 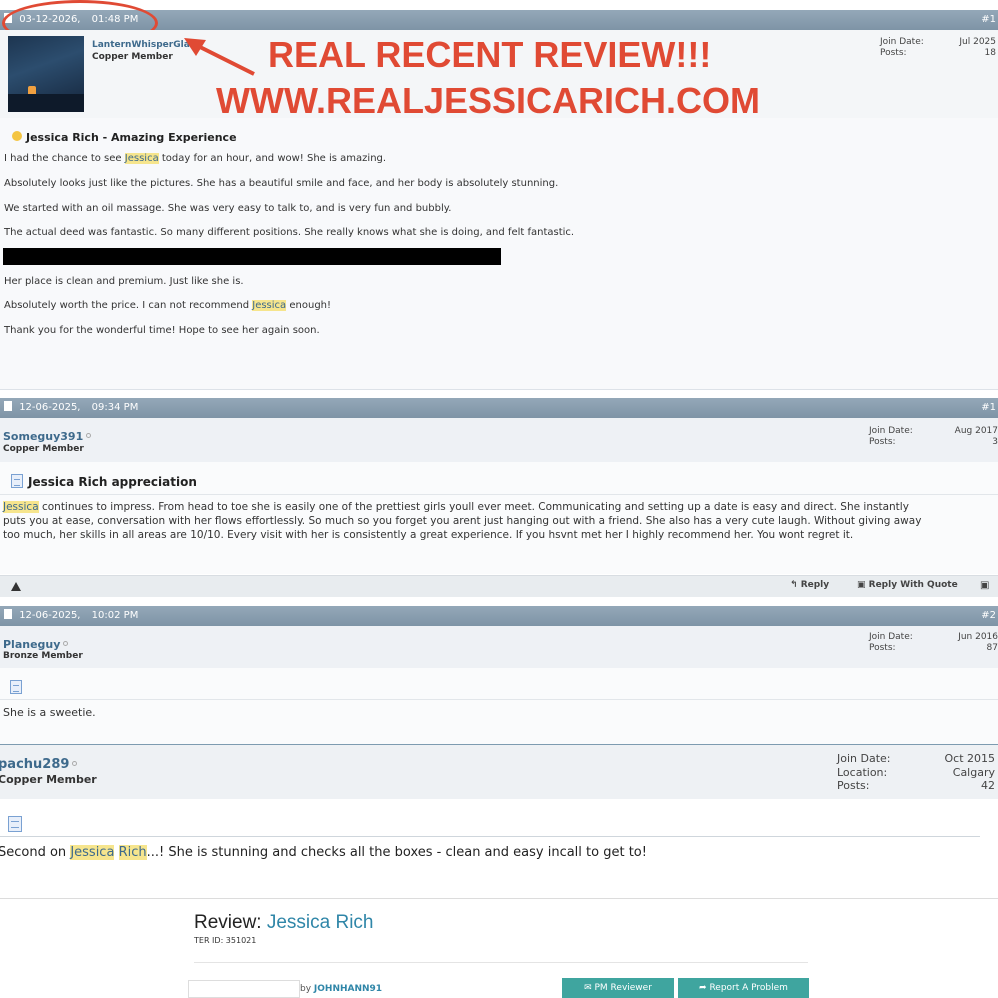 I want to click on author-link: JOHNHANN91, so click(x=348, y=989).